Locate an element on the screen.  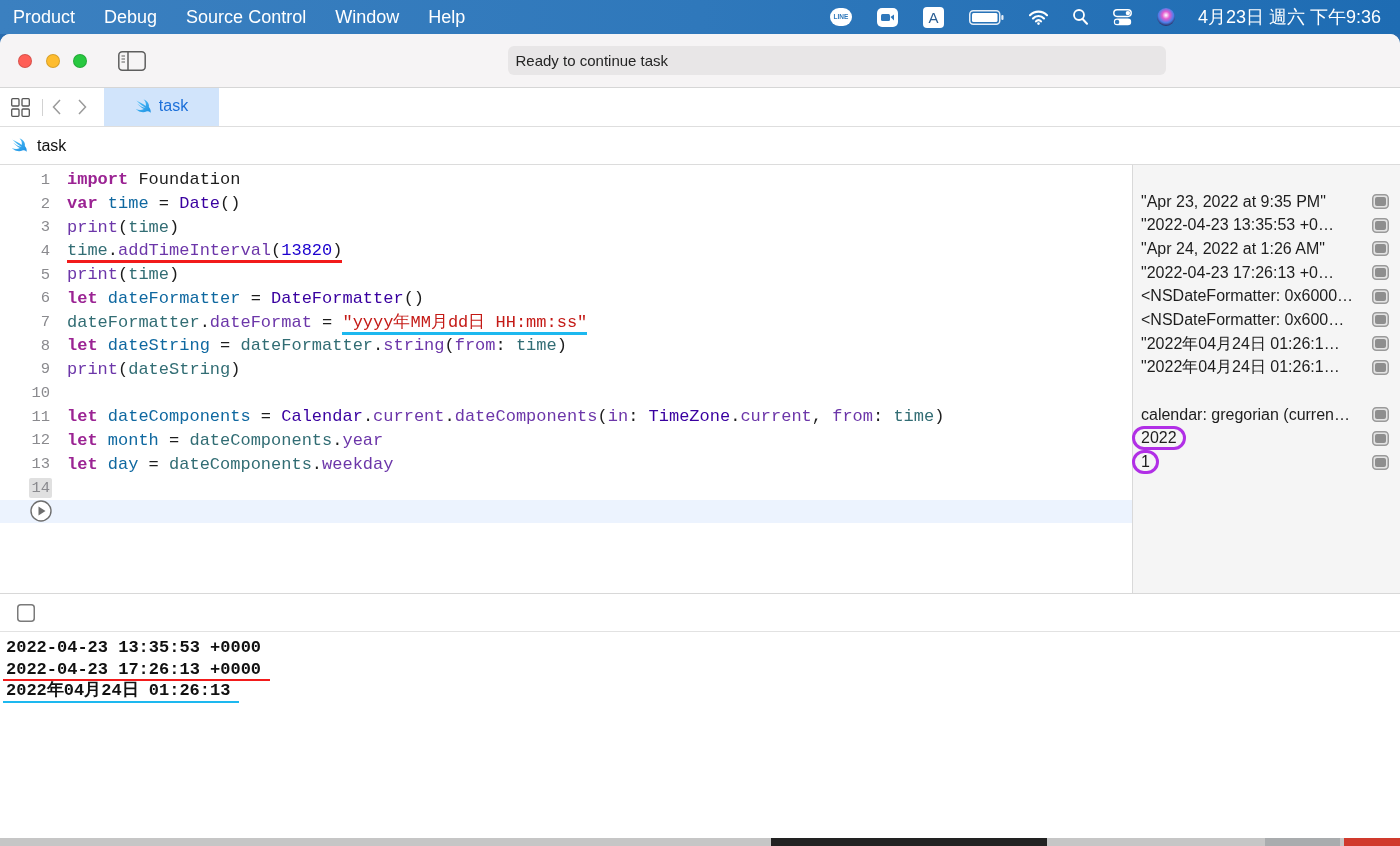
chevron-left-icon is located at coordinates (56, 107).